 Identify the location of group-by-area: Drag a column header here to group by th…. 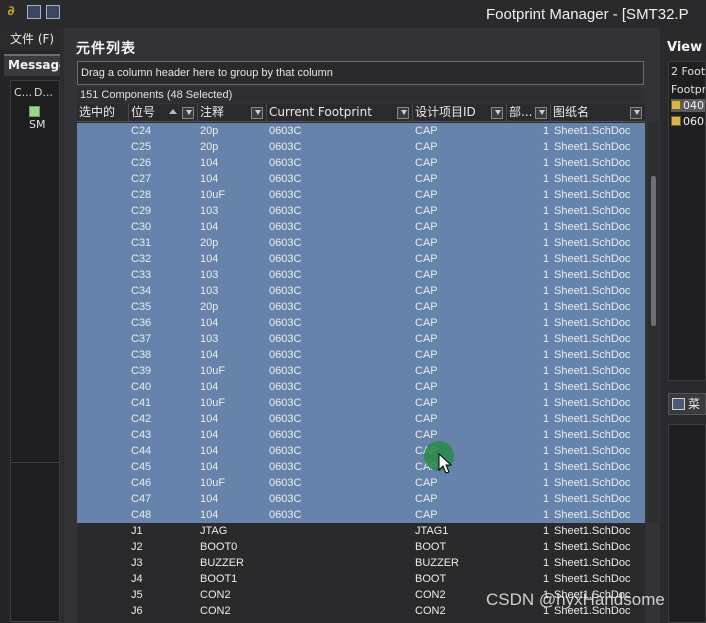
(360, 73).